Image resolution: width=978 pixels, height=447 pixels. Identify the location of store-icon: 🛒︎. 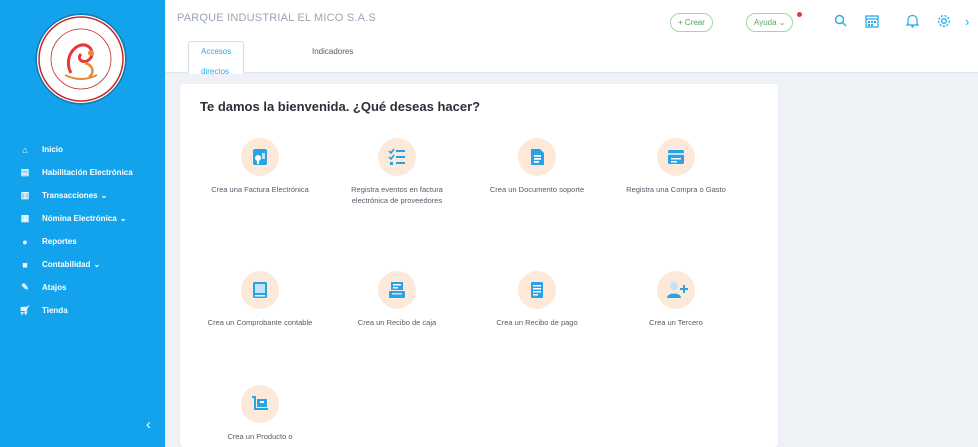
(25, 310).